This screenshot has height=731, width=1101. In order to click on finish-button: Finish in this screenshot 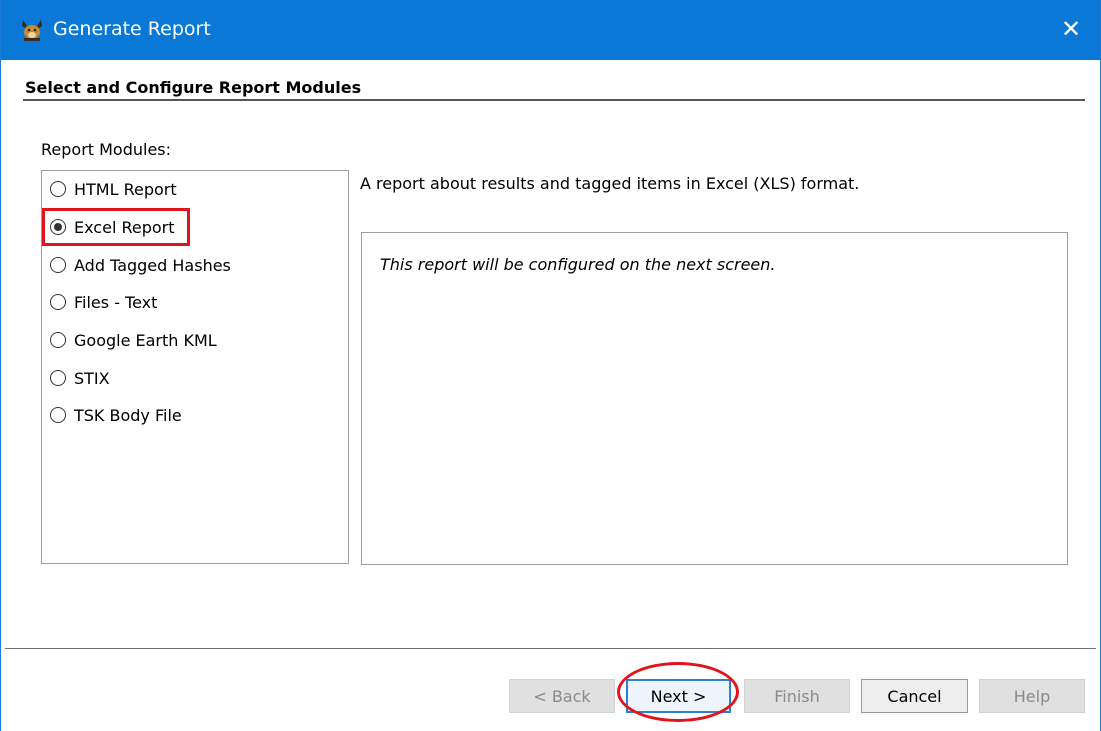, I will do `click(797, 696)`.